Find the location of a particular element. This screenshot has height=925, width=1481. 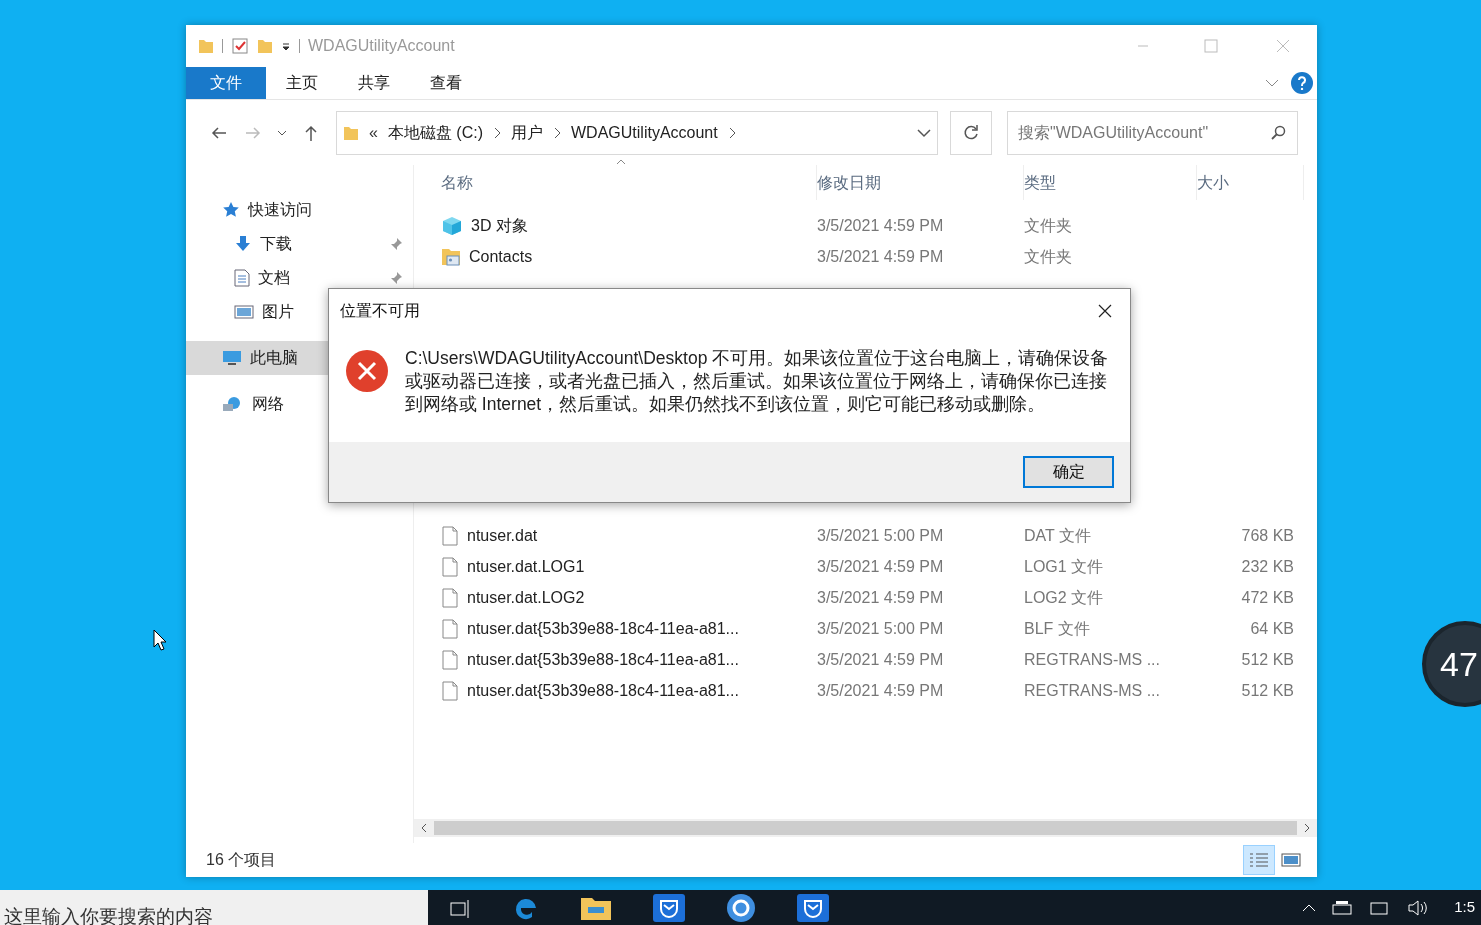

file-size: 64 KB is located at coordinates (1272, 628).